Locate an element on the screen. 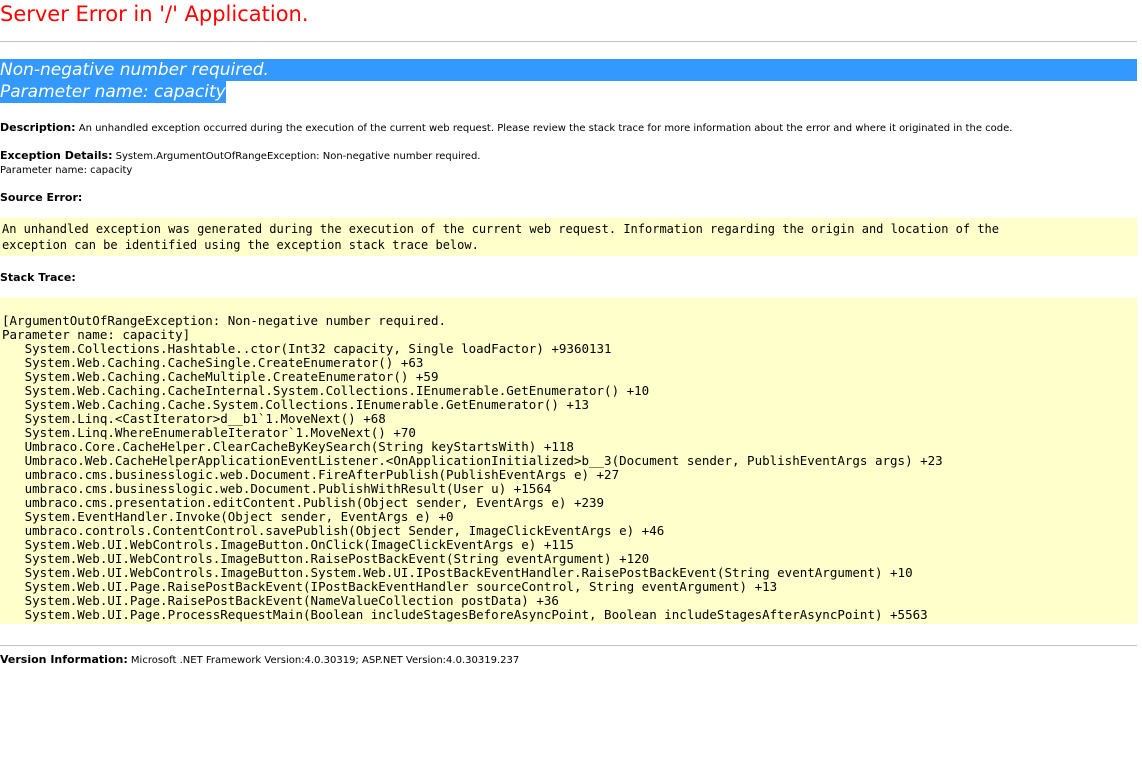 Image resolution: width=1142 pixels, height=771 pixels. source-error-section: Source Error: is located at coordinates (41, 198).